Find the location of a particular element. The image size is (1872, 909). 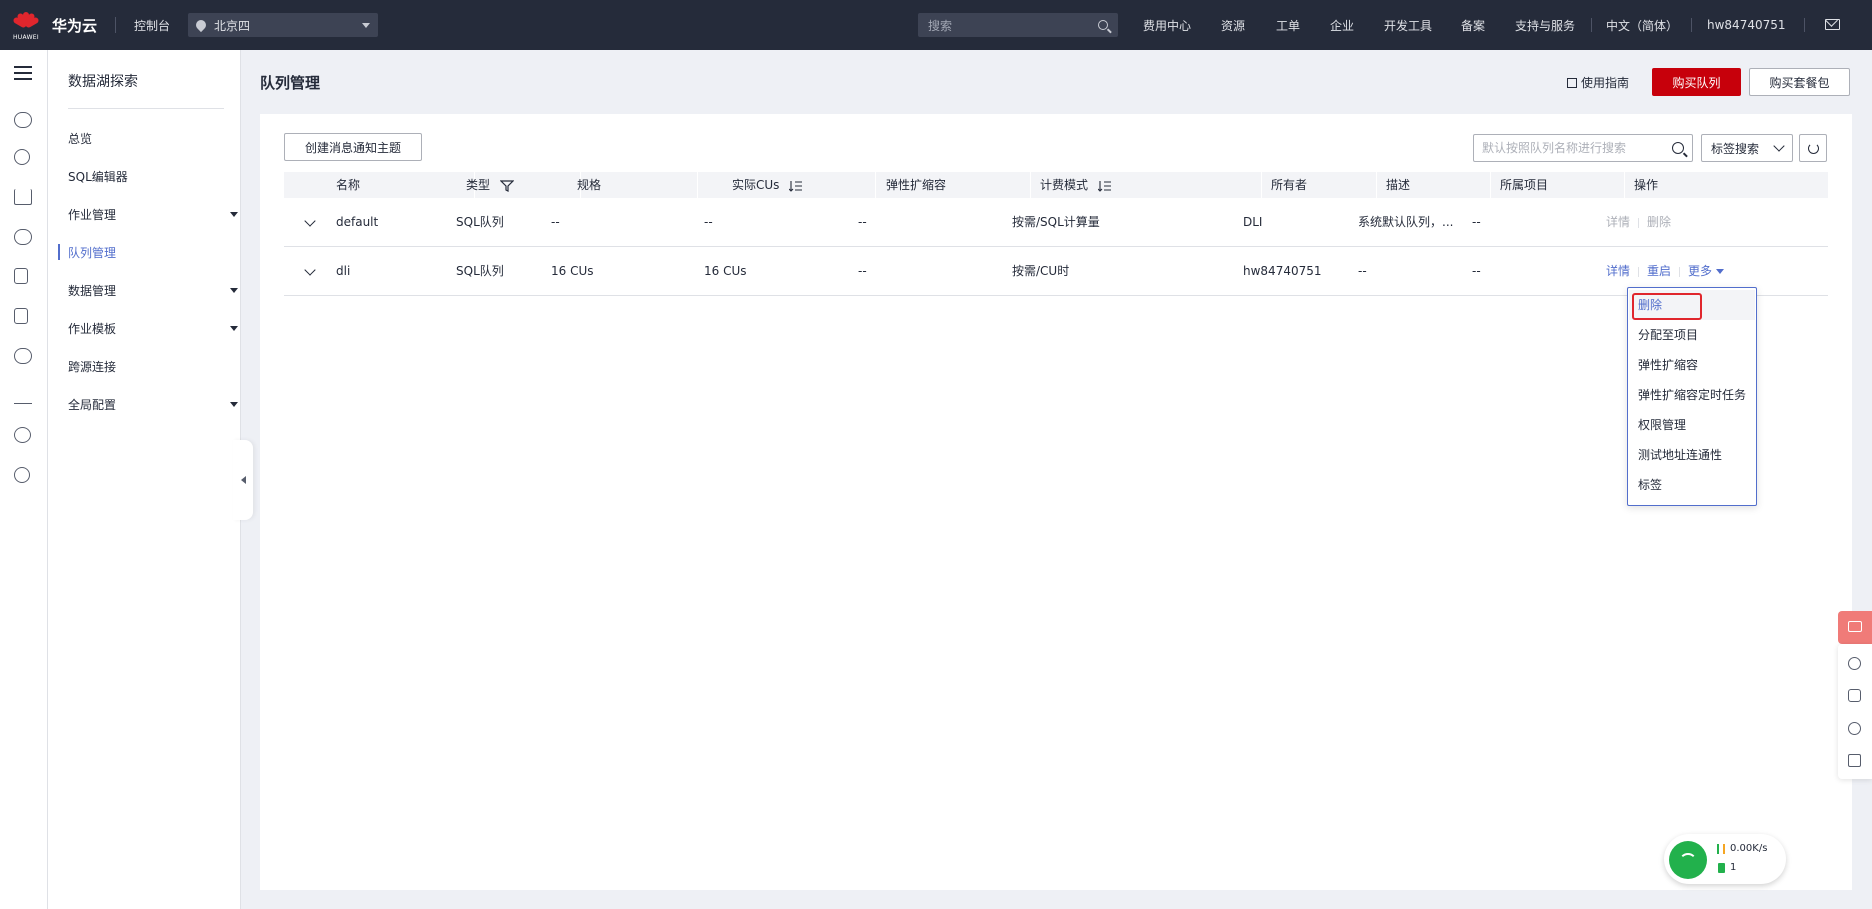

network-speed-widget: 0.00K/s 1 is located at coordinates (1725, 859).